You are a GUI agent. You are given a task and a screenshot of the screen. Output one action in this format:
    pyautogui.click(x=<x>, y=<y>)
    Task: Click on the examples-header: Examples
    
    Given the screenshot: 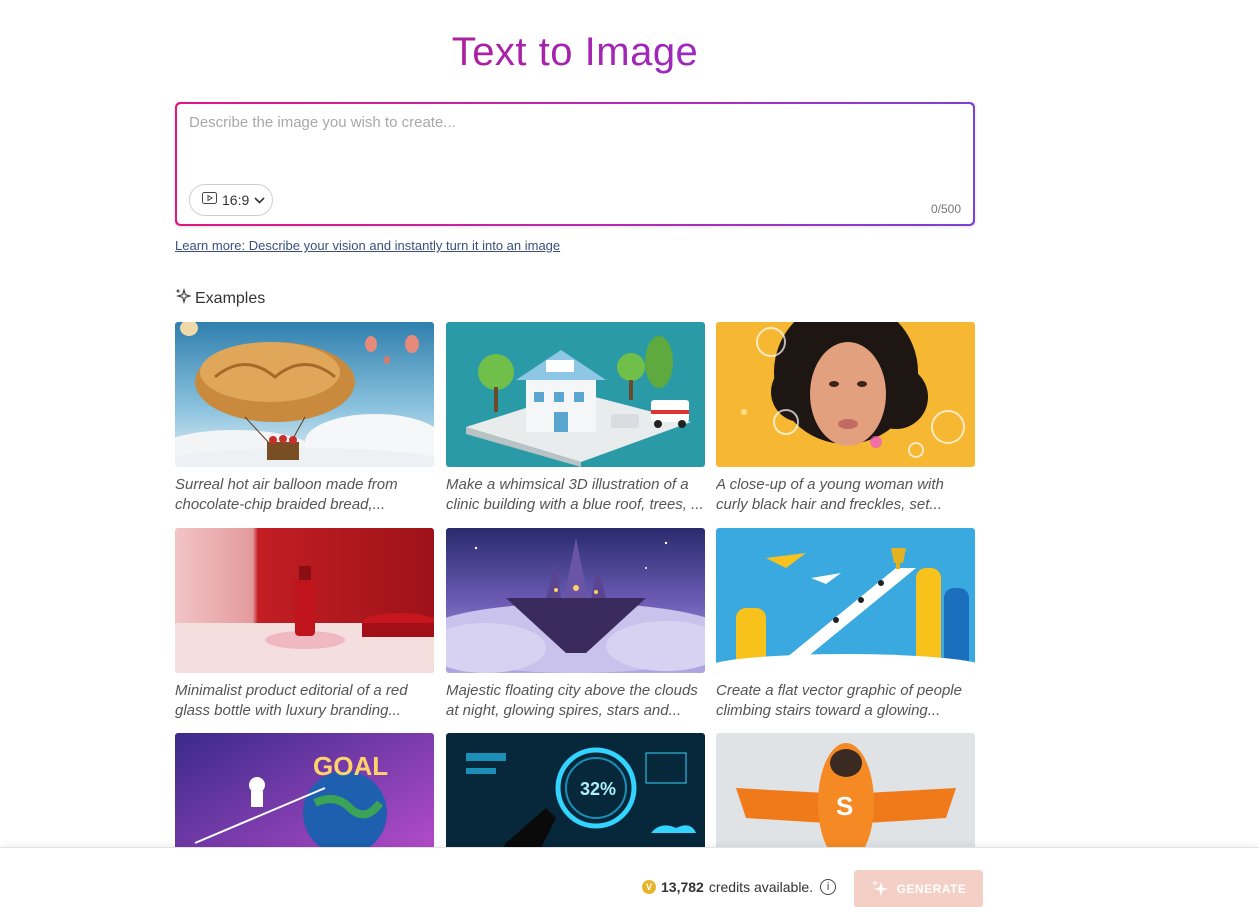 What is the action you would take?
    pyautogui.click(x=220, y=298)
    